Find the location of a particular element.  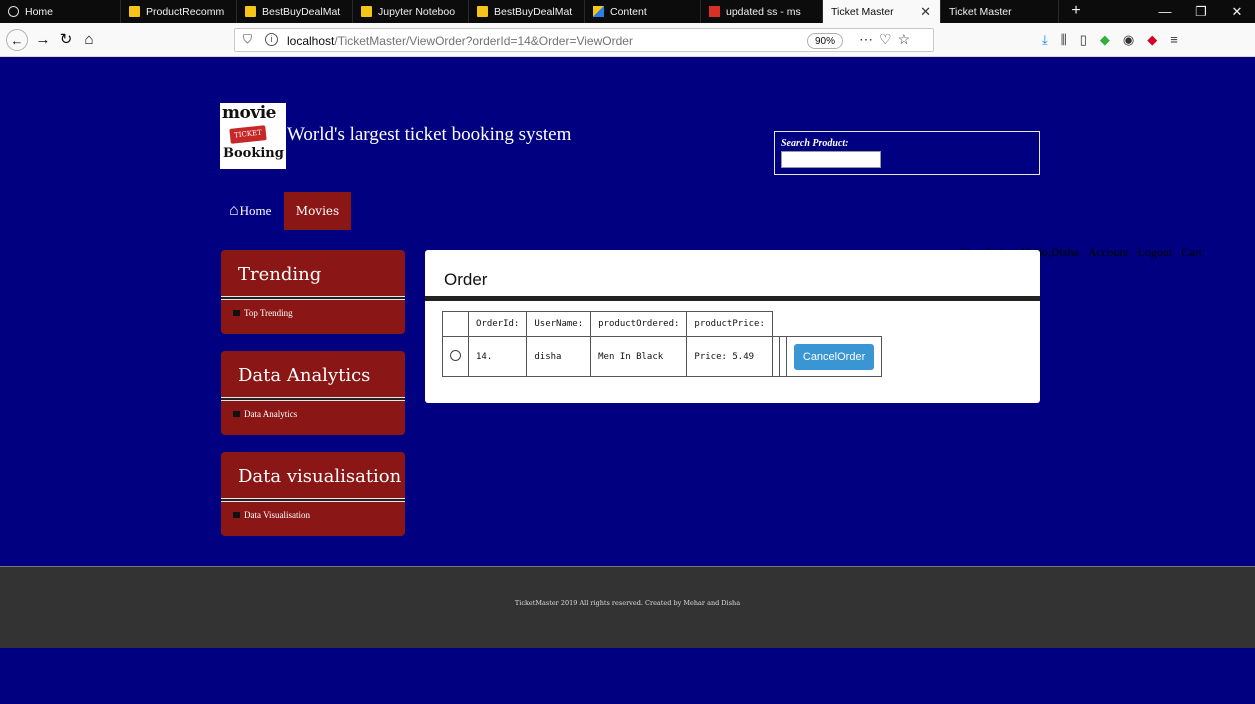

pocket-icon: ♡ is located at coordinates (888, 39).